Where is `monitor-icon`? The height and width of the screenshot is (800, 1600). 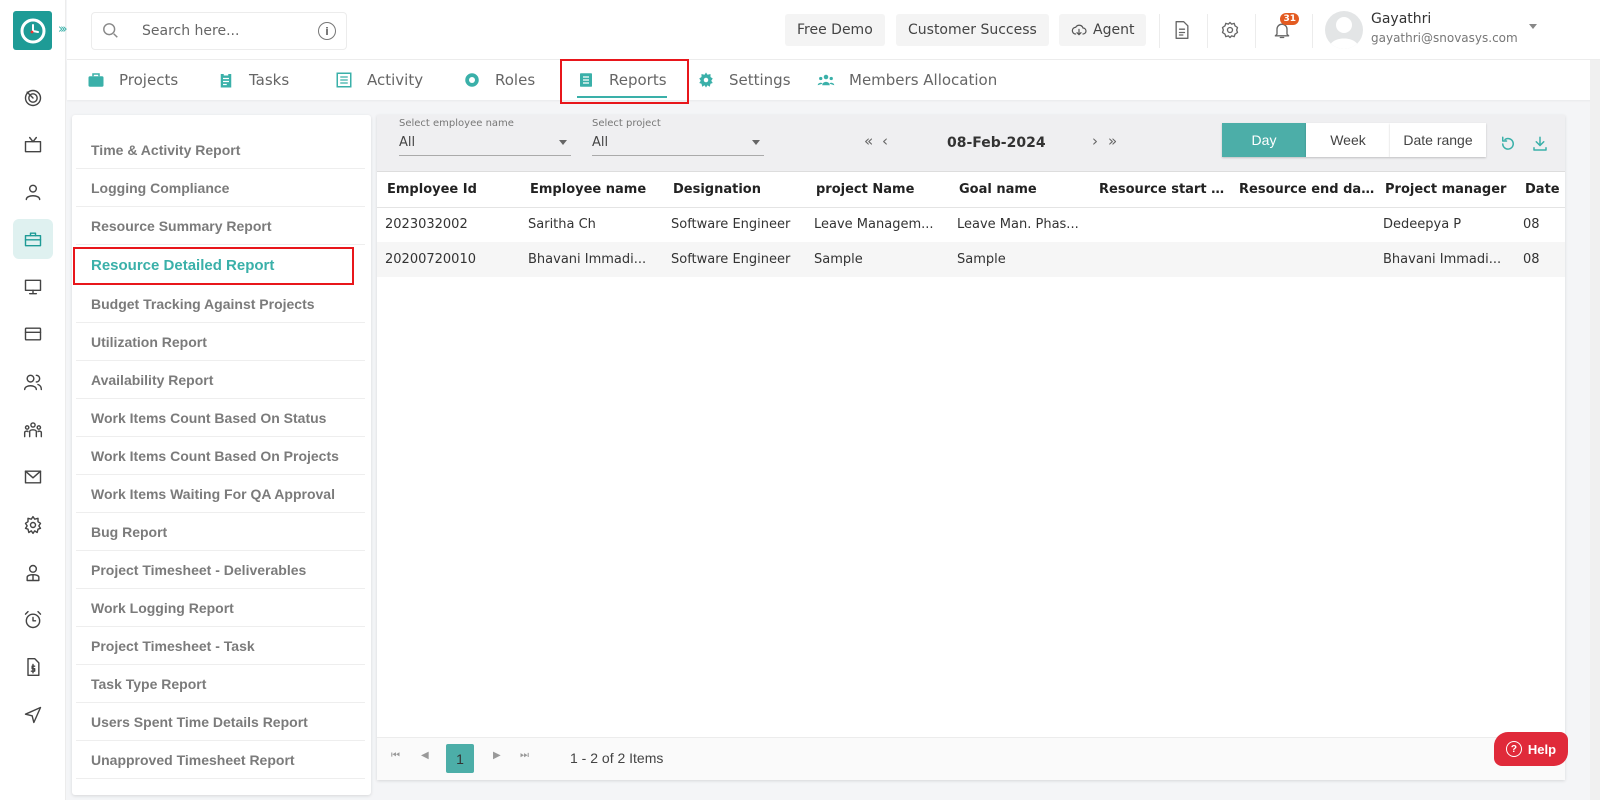 monitor-icon is located at coordinates (33, 287).